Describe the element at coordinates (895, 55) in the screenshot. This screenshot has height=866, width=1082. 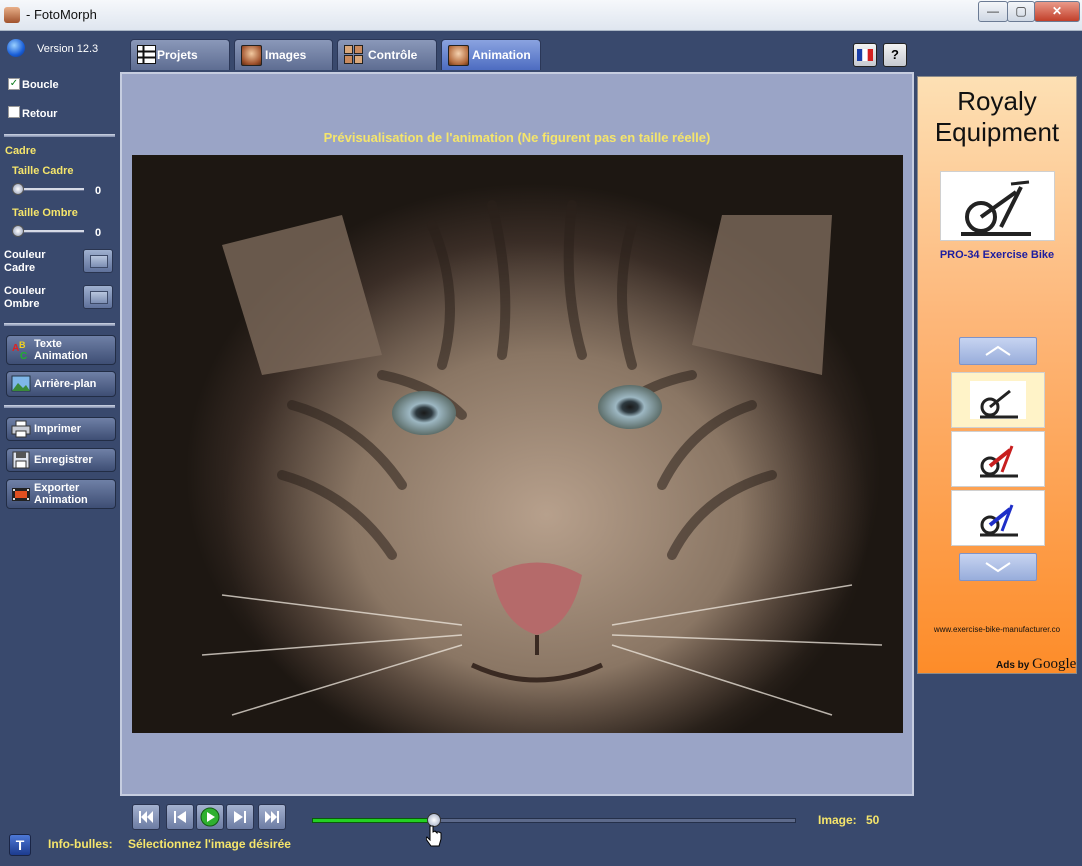
I see `help-button: ?` at that location.